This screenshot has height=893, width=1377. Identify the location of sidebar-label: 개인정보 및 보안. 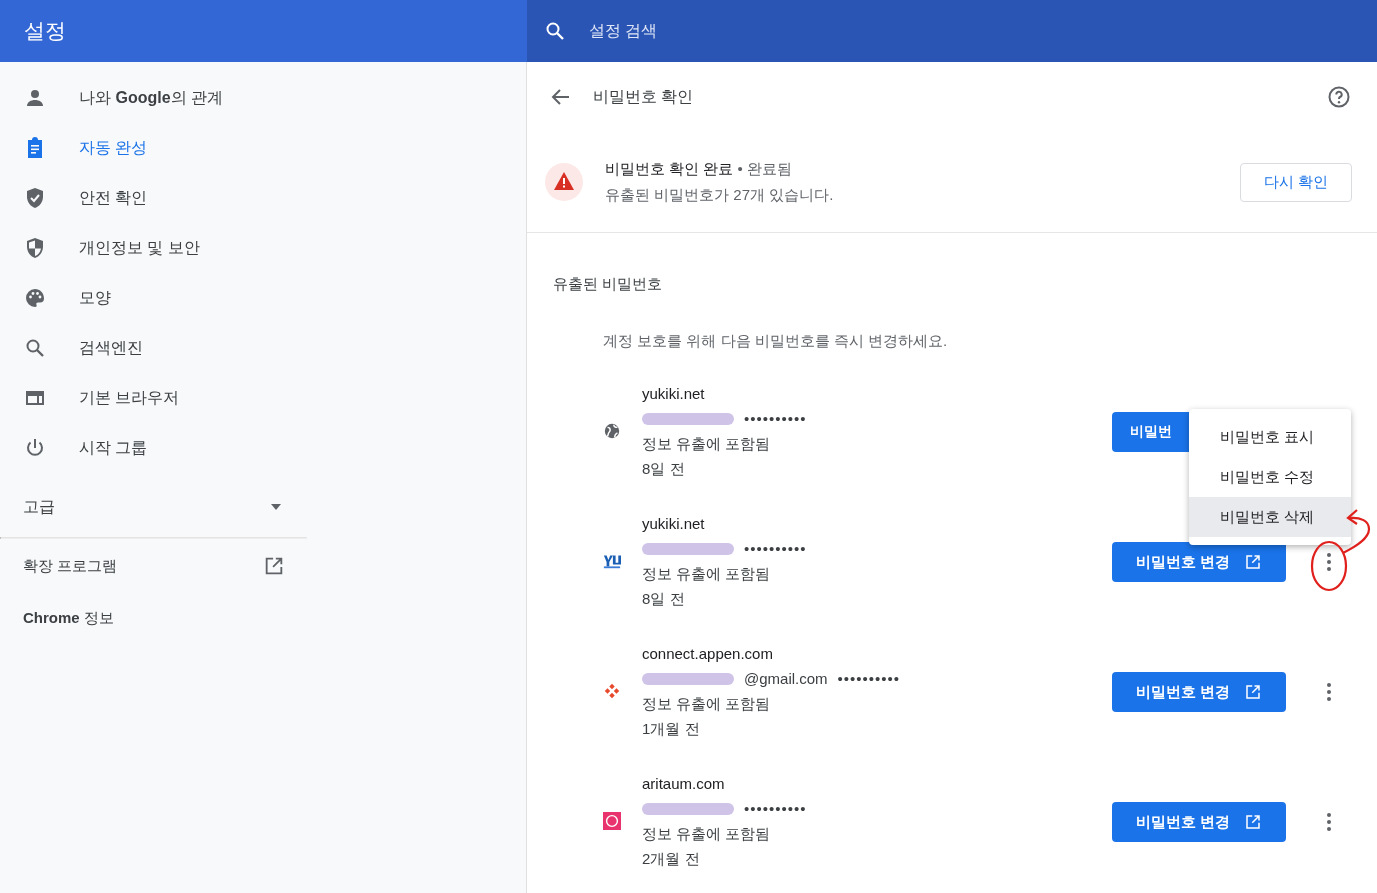
(139, 247).